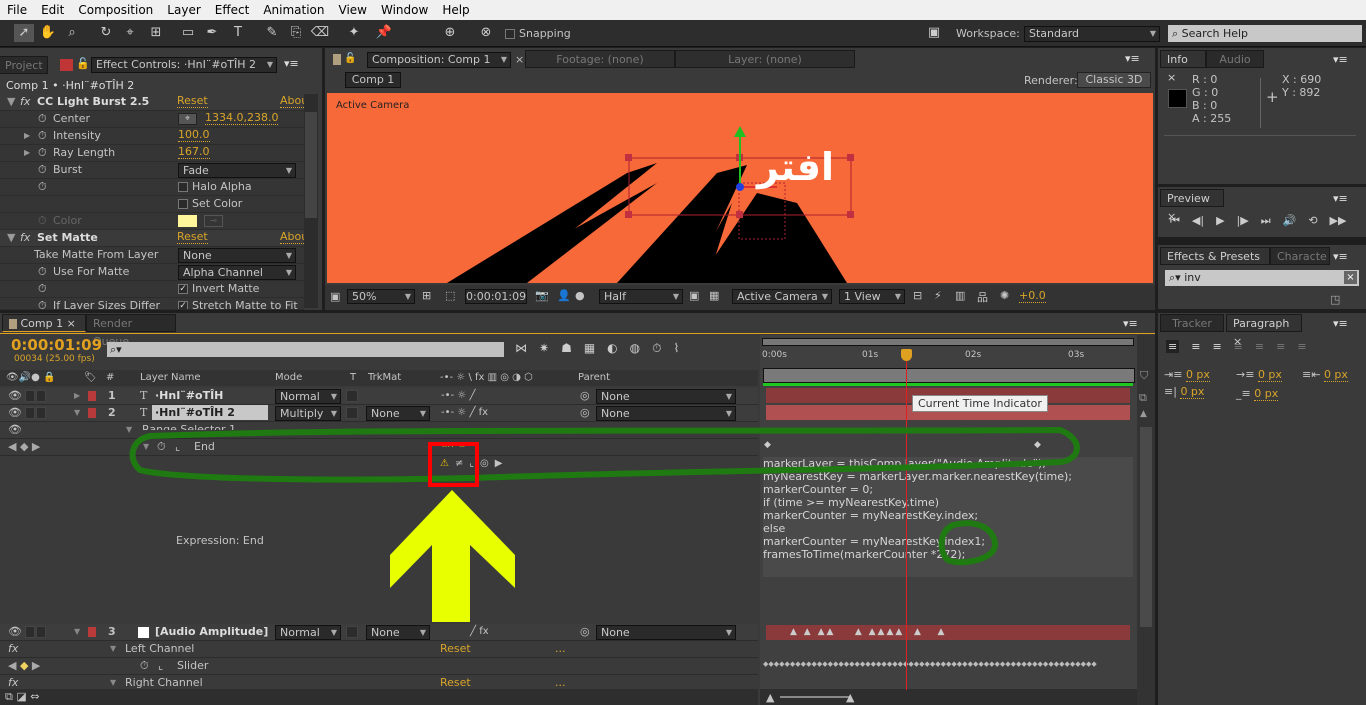  I want to click on safe-zones-icon: ⊞, so click(426, 295).